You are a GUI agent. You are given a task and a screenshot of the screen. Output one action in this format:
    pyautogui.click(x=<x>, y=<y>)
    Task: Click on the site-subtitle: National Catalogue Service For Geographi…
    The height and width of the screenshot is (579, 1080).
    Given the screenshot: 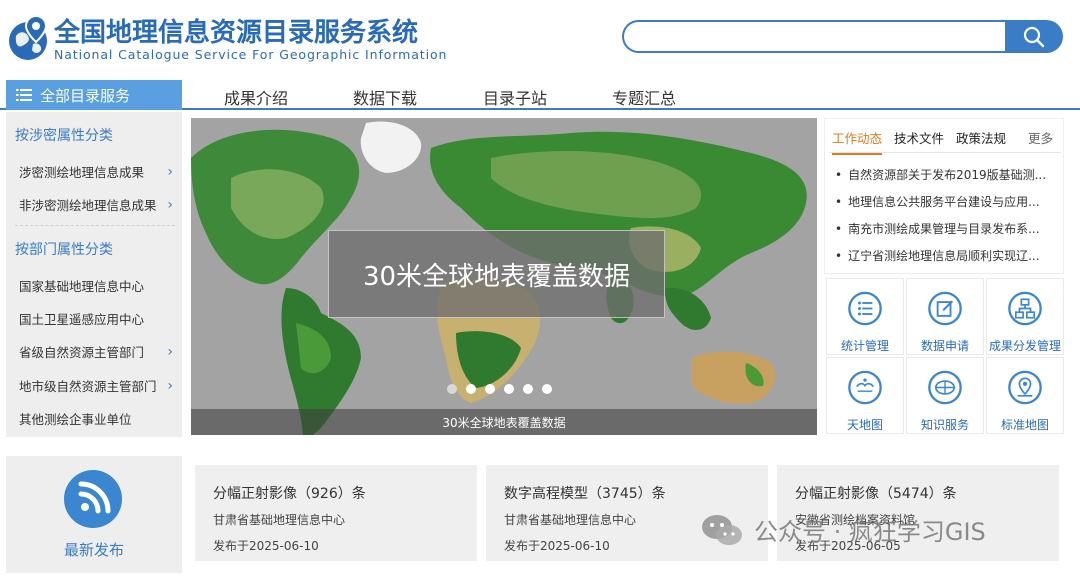 What is the action you would take?
    pyautogui.click(x=251, y=54)
    